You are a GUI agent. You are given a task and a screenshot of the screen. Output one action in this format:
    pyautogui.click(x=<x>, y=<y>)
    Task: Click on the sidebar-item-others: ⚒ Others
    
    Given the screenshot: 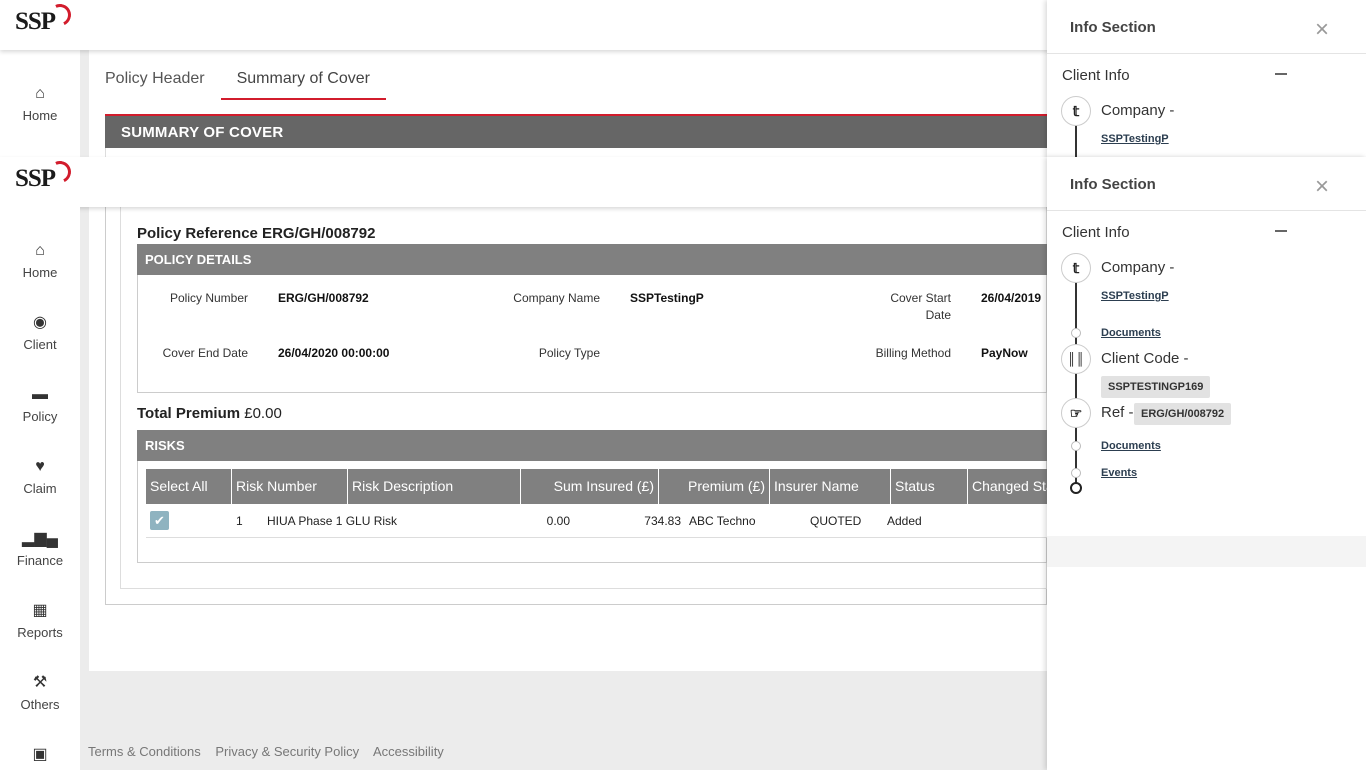 What is the action you would take?
    pyautogui.click(x=40, y=693)
    